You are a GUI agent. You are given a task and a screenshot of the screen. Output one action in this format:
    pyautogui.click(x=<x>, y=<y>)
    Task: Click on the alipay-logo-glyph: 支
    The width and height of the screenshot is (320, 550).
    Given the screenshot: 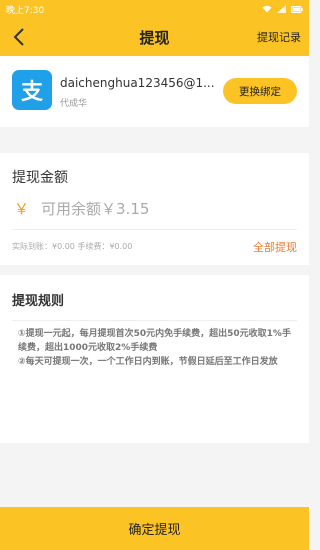 What is the action you would take?
    pyautogui.click(x=31, y=92)
    